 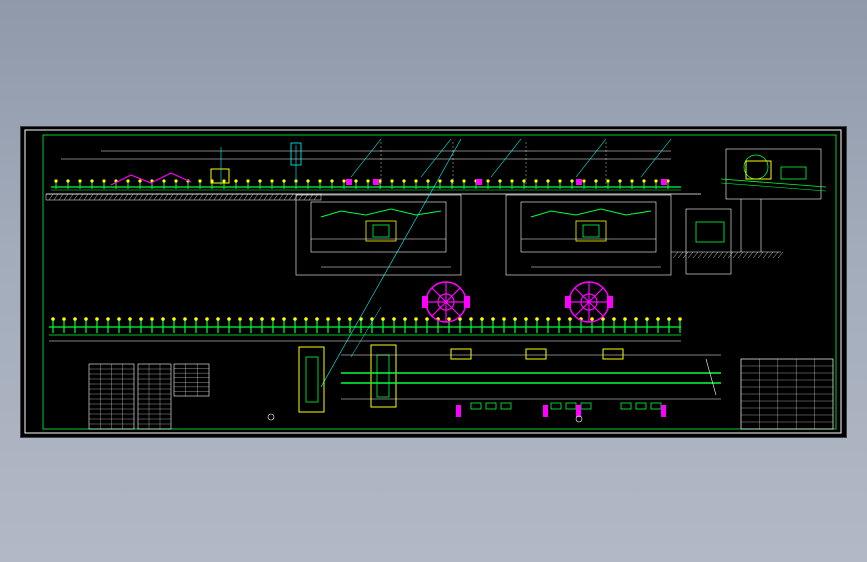 I want to click on cross-section-pits, so click(x=483, y=235).